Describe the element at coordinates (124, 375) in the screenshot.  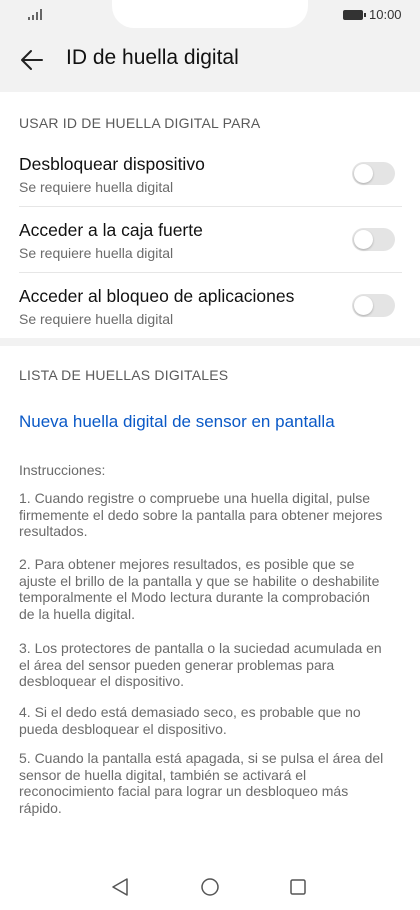
I see `section-header-list: LISTA DE HUELLAS DIGITALES` at that location.